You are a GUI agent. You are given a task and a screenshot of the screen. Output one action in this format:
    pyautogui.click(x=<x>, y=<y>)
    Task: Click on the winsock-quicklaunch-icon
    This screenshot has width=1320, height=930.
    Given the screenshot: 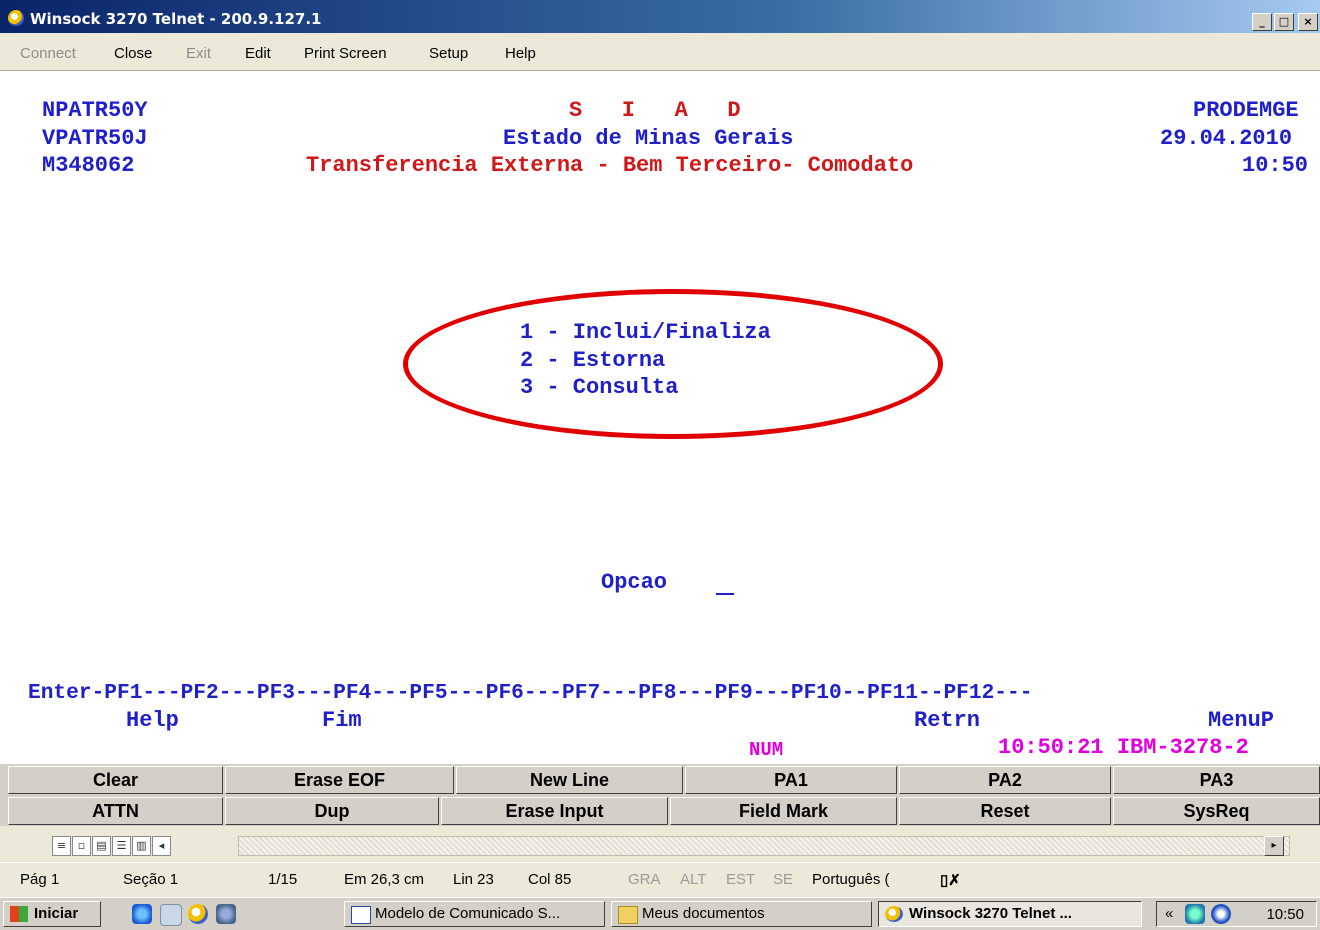 What is the action you would take?
    pyautogui.click(x=198, y=914)
    